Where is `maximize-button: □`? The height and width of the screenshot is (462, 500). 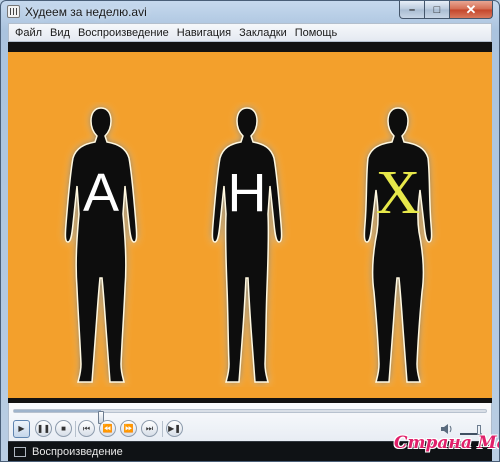
maximize-button: □ is located at coordinates (437, 10).